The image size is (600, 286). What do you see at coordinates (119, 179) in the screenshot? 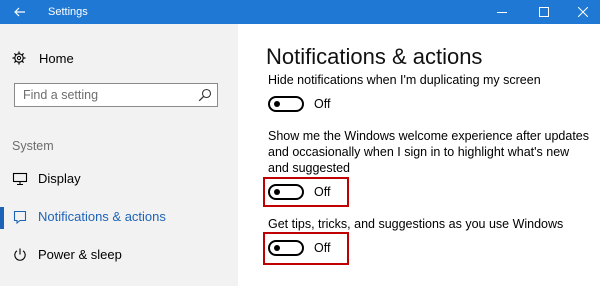
I see `sidebar-item-display: Display` at bounding box center [119, 179].